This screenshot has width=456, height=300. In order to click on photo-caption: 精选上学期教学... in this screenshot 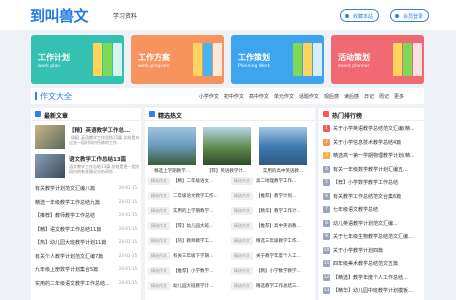, I will do `click(172, 171)`.